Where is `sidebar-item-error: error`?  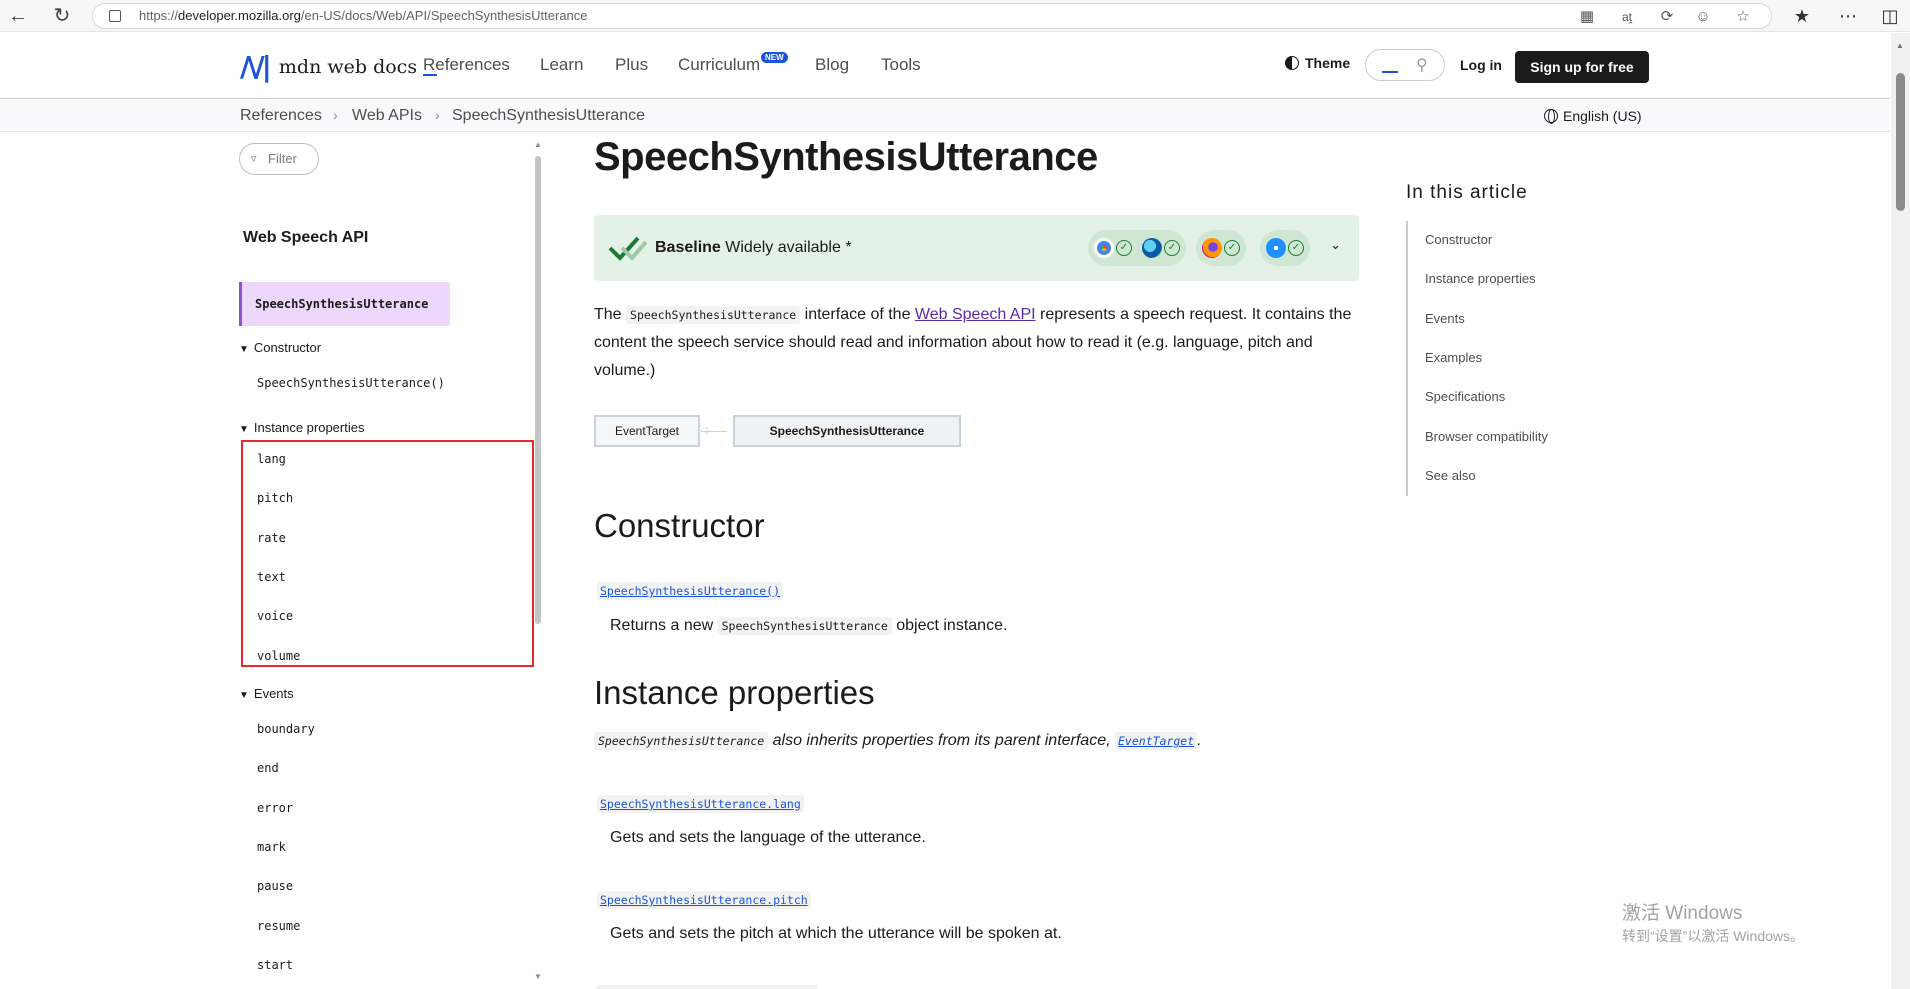
sidebar-item-error: error is located at coordinates (275, 808).